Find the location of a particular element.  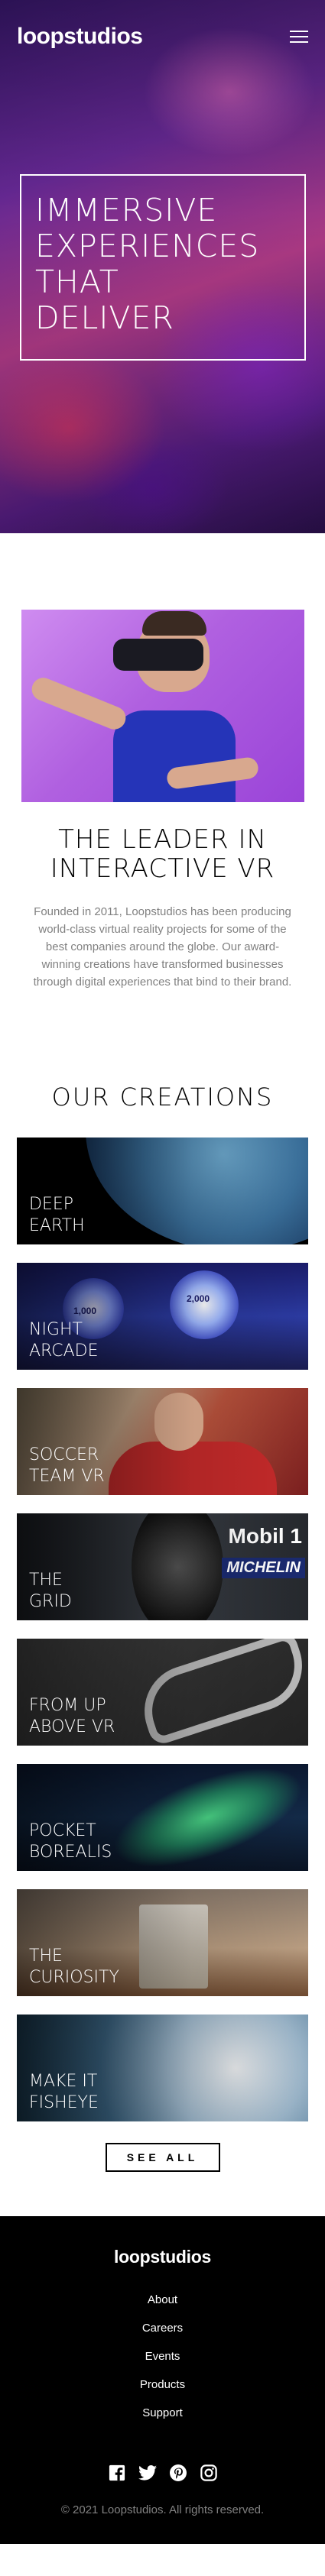

creation-card-from-up-above-vr: From up above VR is located at coordinates (162, 1692).